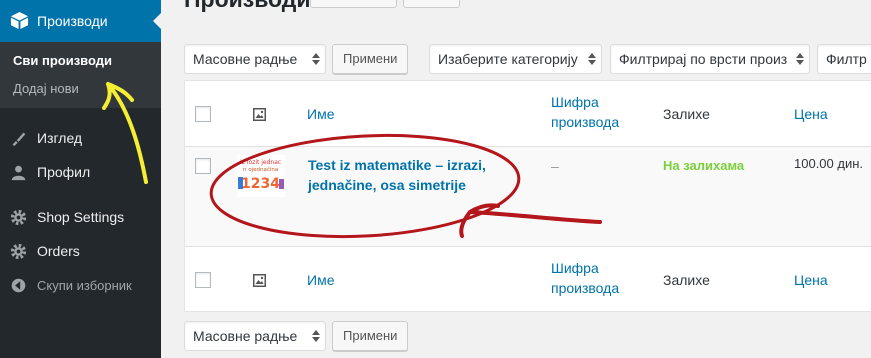 This screenshot has height=358, width=871. I want to click on select-all-checkbox, so click(203, 114).